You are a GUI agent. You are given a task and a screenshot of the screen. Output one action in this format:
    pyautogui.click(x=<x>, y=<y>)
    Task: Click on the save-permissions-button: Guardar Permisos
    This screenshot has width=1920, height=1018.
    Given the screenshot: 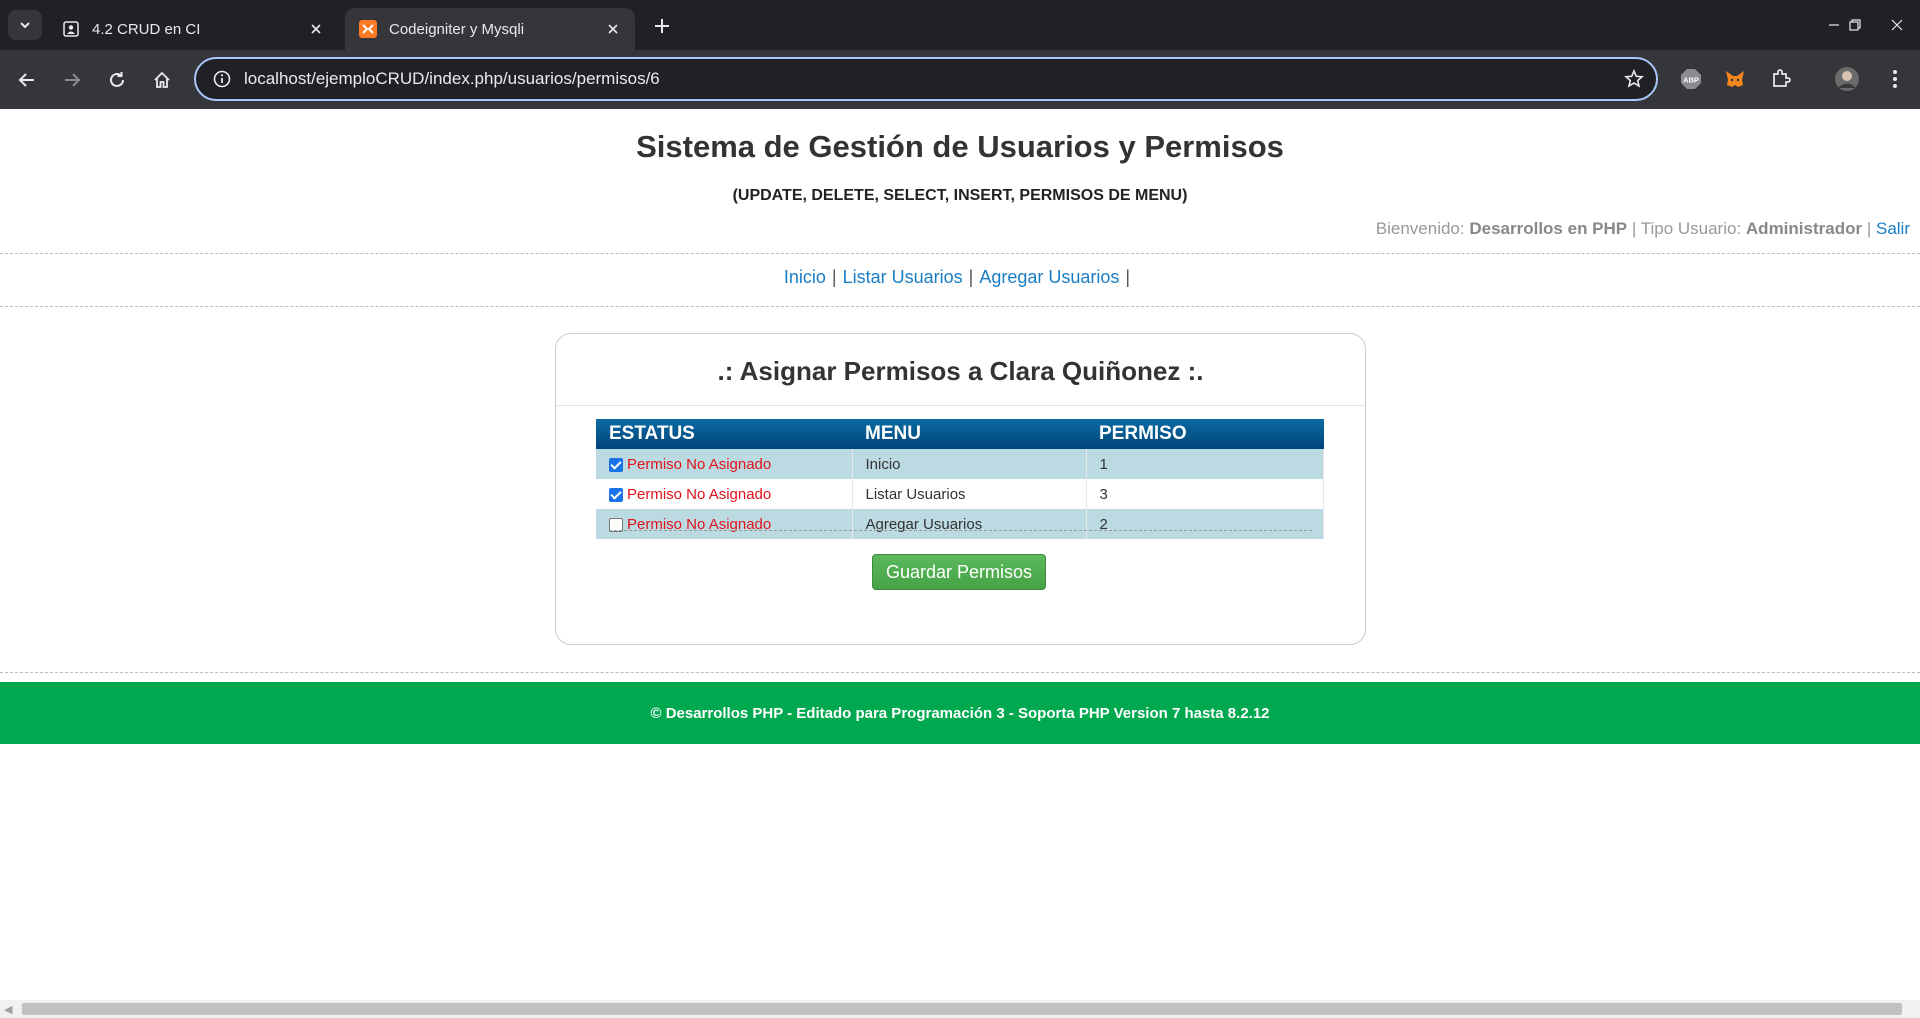 What is the action you would take?
    pyautogui.click(x=959, y=572)
    